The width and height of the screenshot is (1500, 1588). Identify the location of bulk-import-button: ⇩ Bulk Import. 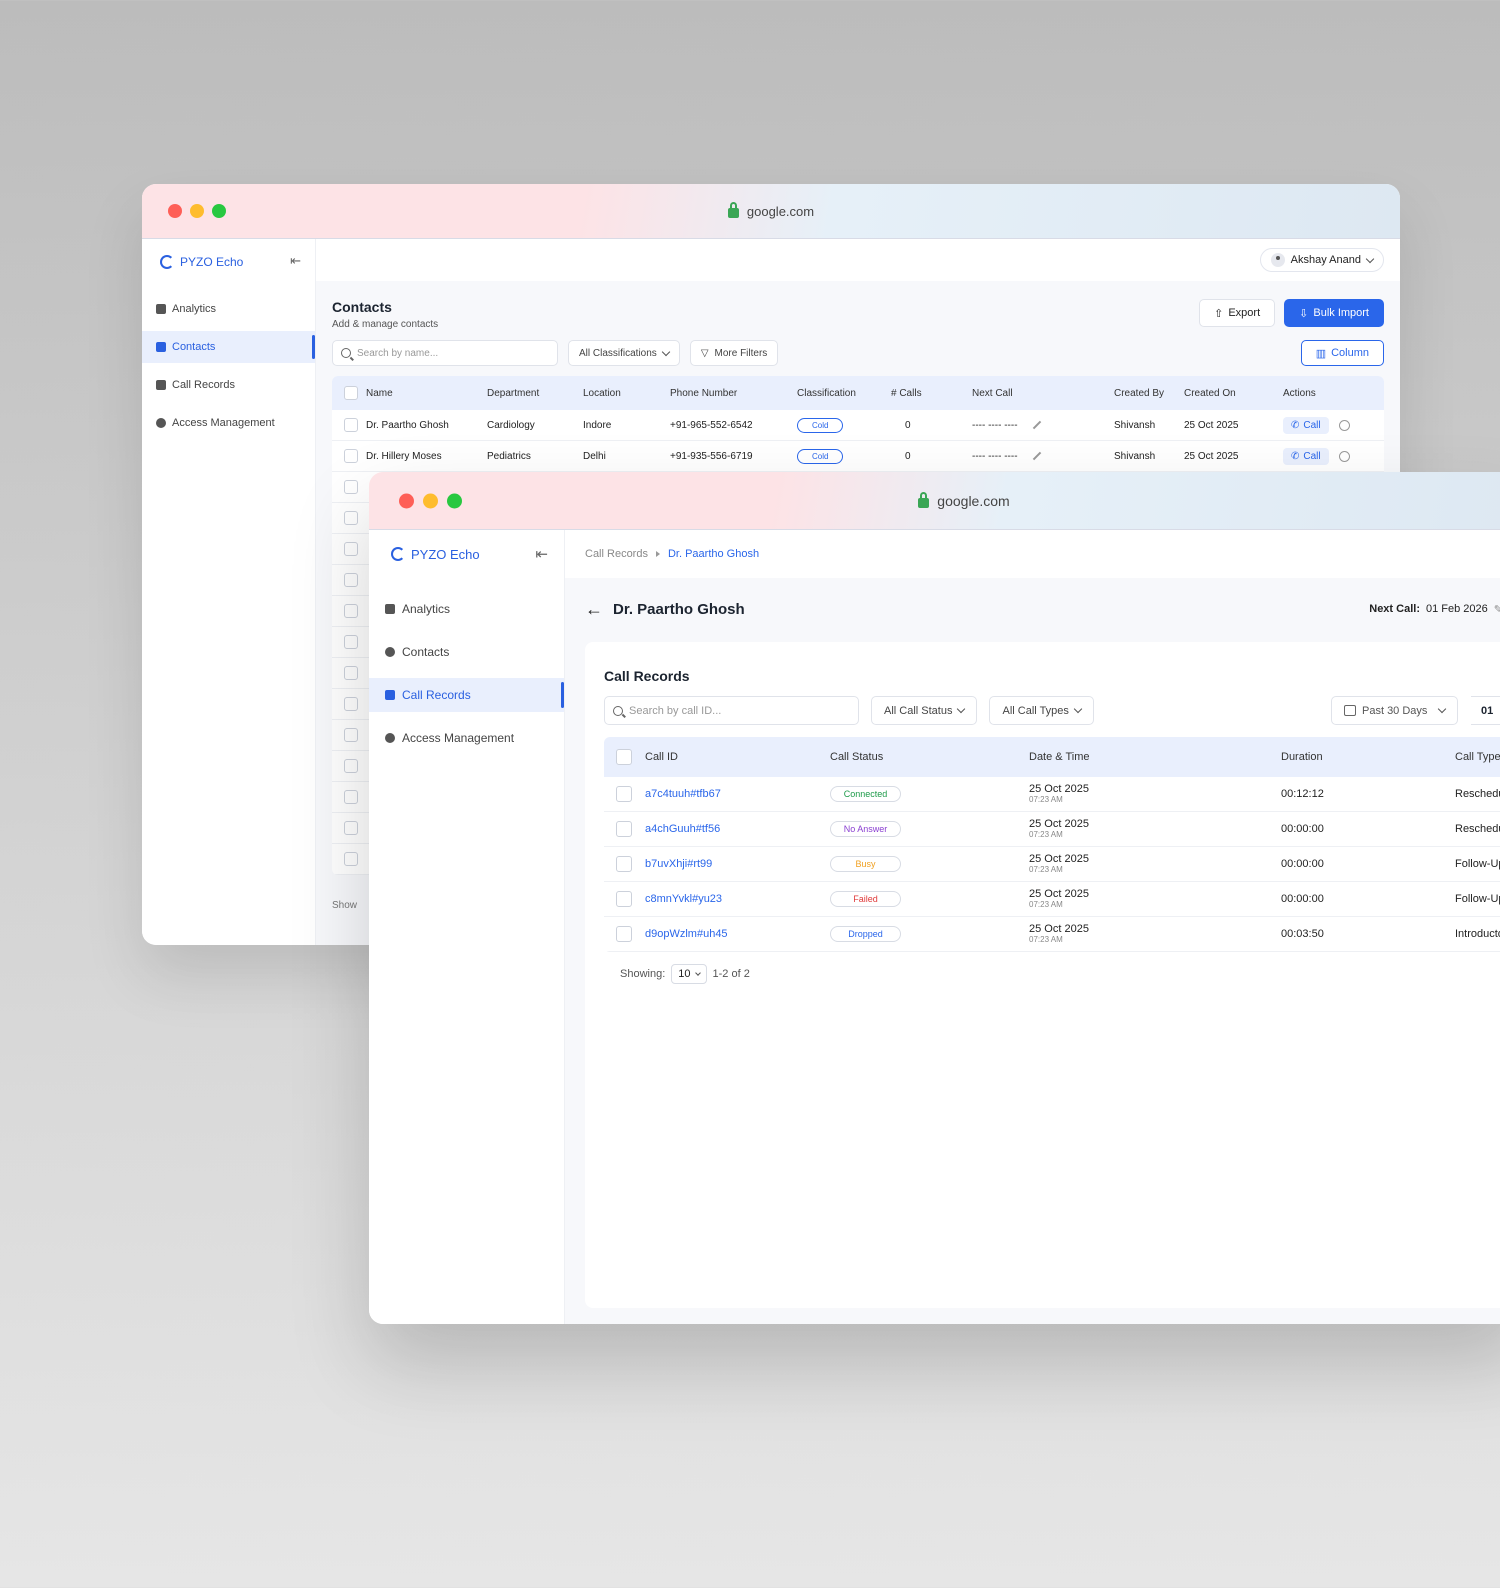
(1334, 313).